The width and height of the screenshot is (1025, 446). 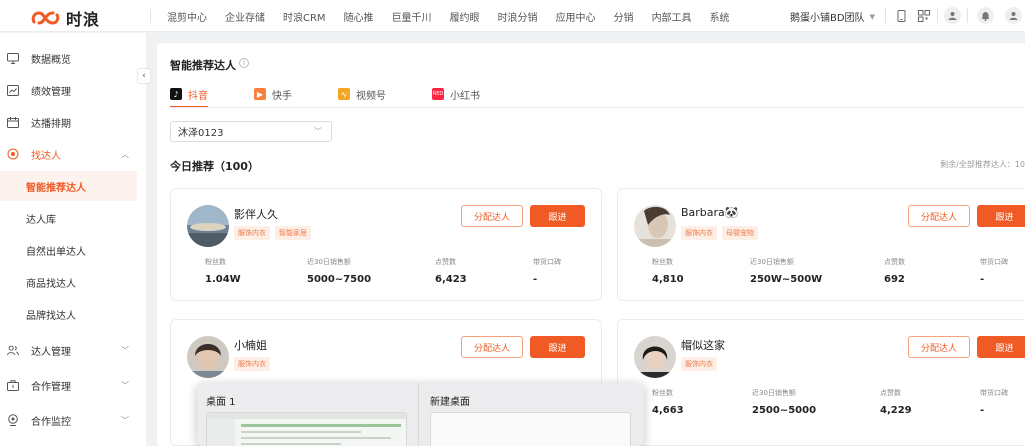 What do you see at coordinates (83, 19) in the screenshot?
I see `logo-text: 时浪` at bounding box center [83, 19].